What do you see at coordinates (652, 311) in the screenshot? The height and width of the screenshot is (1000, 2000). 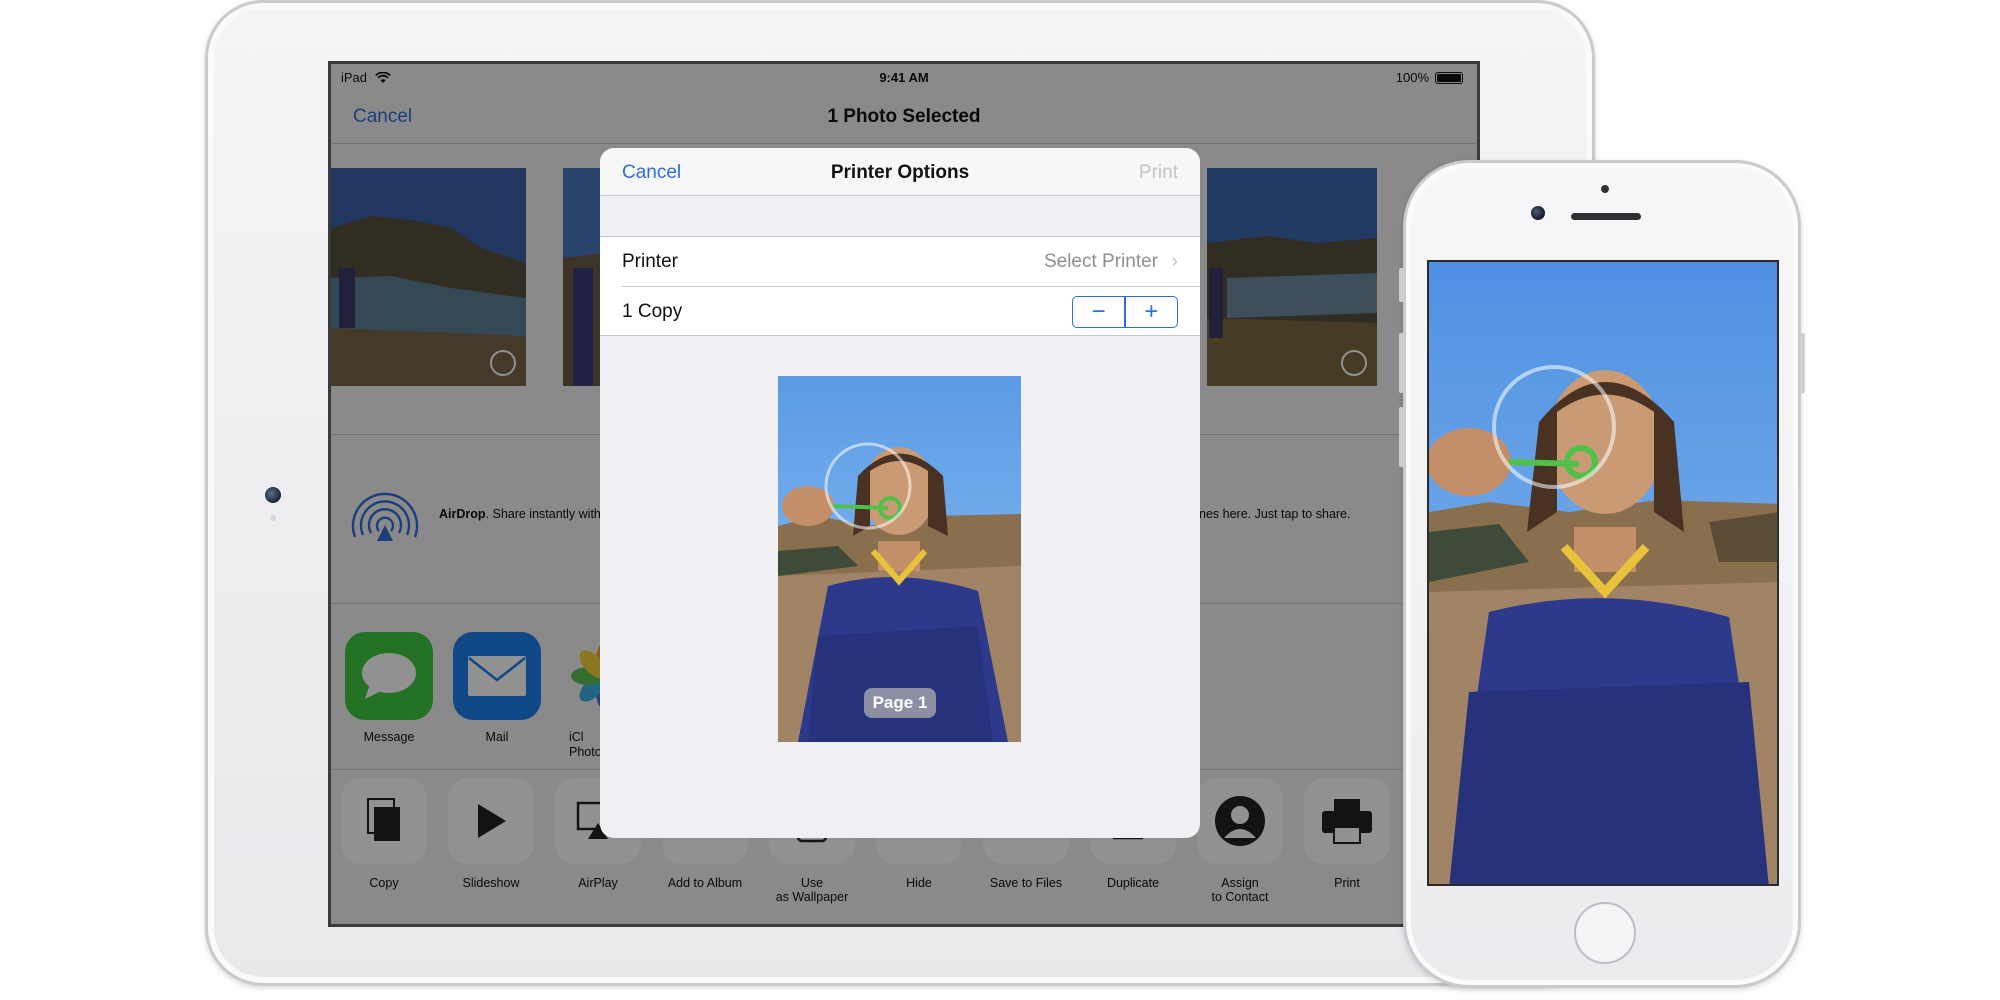 I see `copies-label: 1 Copy` at bounding box center [652, 311].